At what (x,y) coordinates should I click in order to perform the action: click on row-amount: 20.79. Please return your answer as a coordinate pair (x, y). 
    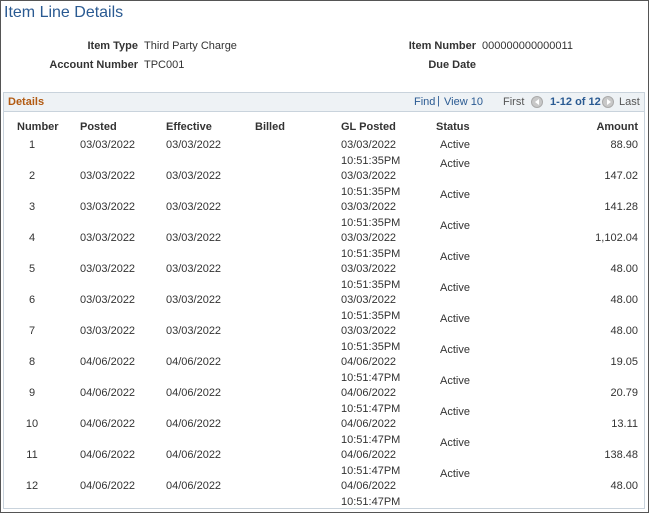
    Looking at the image, I should click on (624, 393).